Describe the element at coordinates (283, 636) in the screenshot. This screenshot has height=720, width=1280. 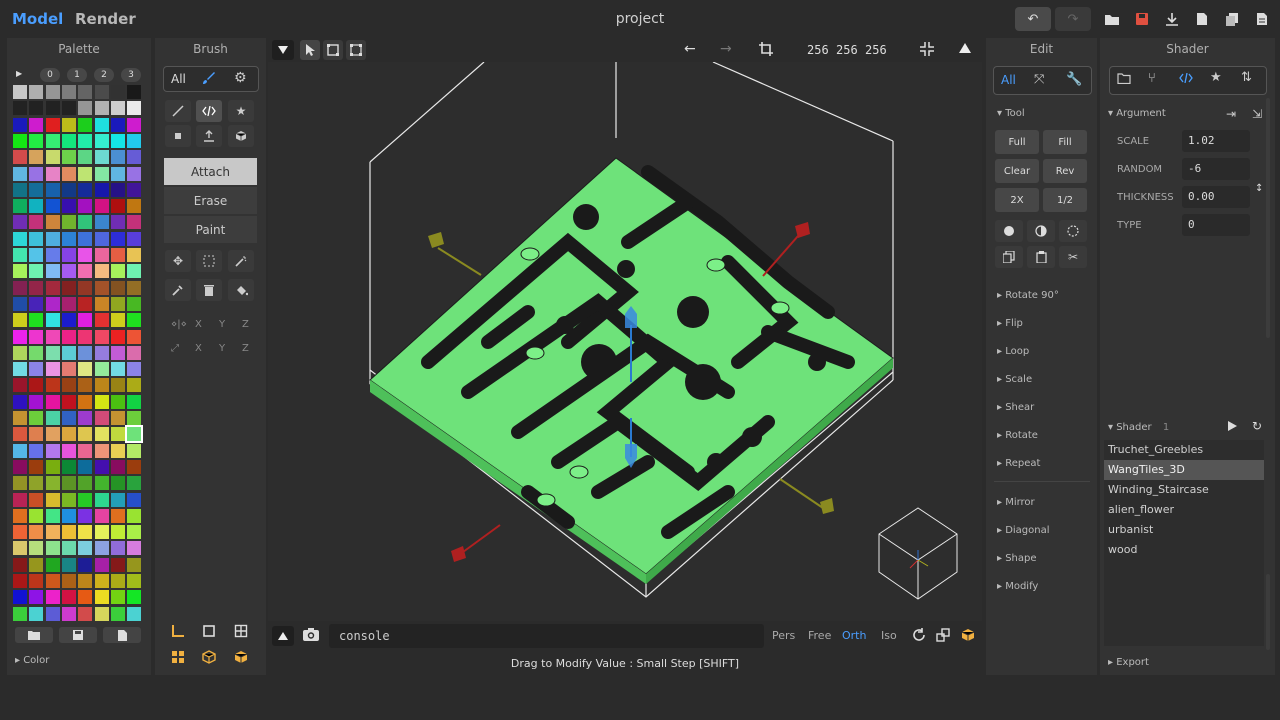
I see `console-toggle-icon` at that location.